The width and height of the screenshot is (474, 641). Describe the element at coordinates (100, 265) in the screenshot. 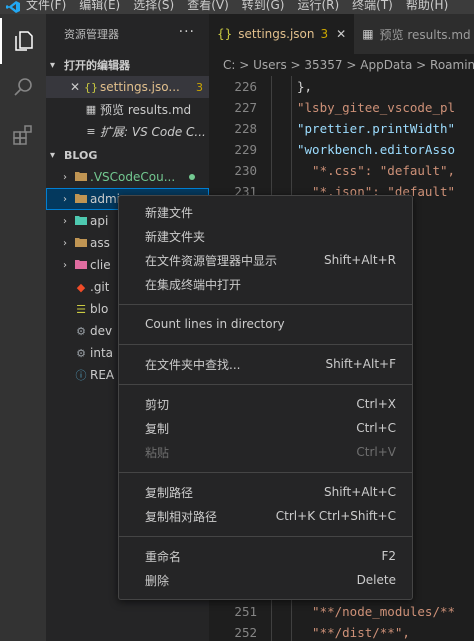

I see `tree-item-label: clie` at that location.